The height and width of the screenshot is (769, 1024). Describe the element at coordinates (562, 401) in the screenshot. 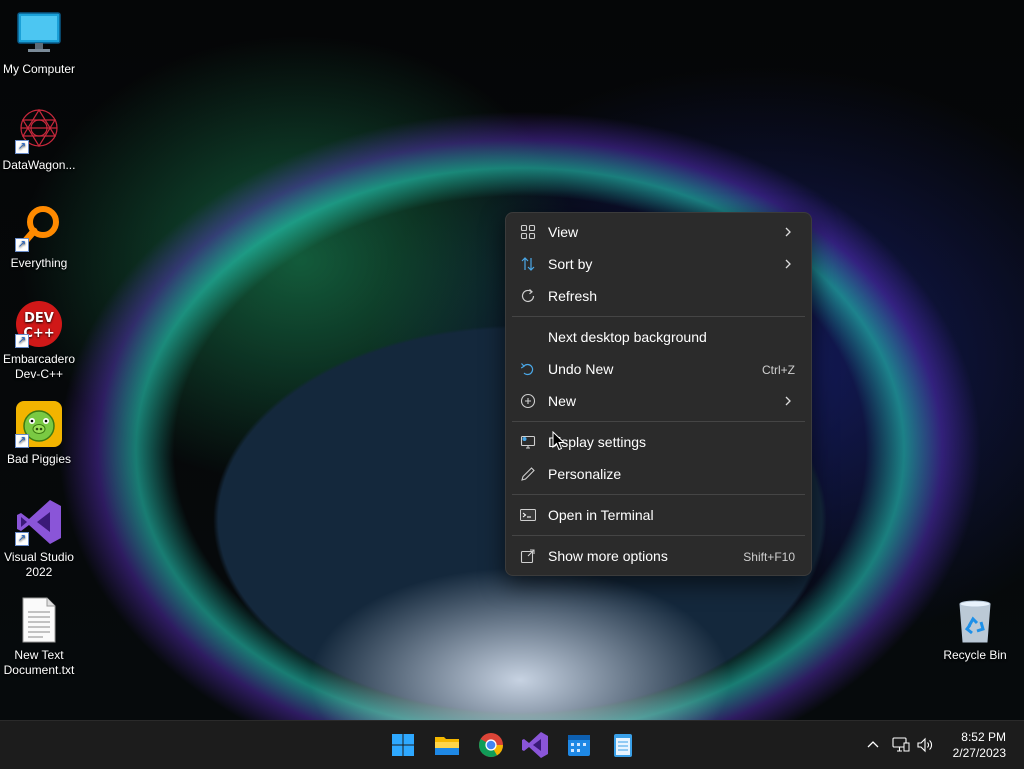

I see `menu-item-label: New` at that location.